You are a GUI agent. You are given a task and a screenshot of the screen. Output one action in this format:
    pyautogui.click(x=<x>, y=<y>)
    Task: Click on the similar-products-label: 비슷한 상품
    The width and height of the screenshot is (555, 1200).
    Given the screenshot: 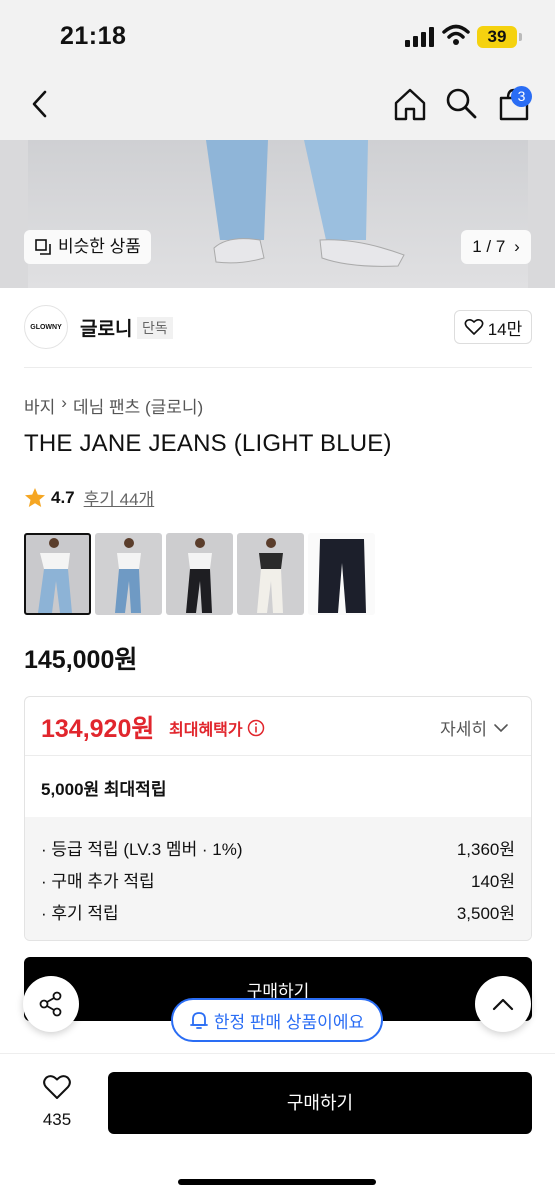 What is the action you would take?
    pyautogui.click(x=99, y=246)
    